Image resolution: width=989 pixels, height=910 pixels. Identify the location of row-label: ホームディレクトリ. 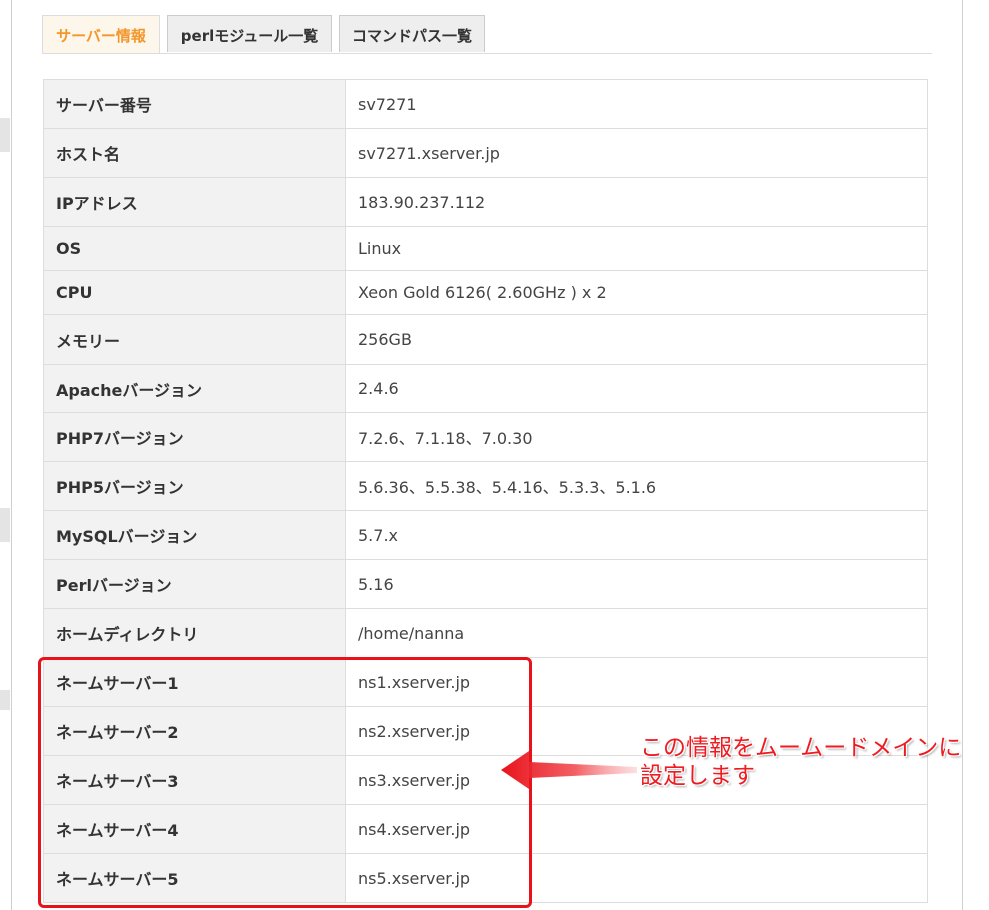
(194, 633).